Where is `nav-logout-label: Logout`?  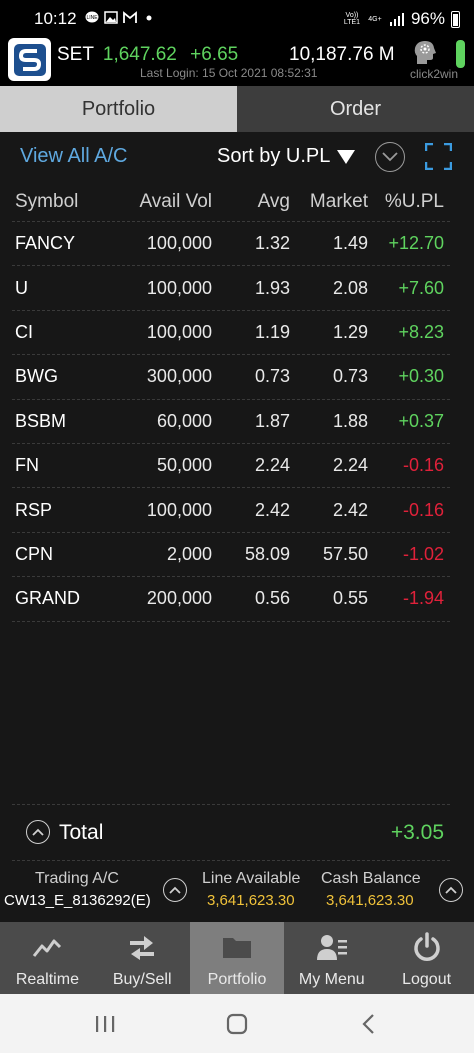
nav-logout-label: Logout is located at coordinates (427, 979).